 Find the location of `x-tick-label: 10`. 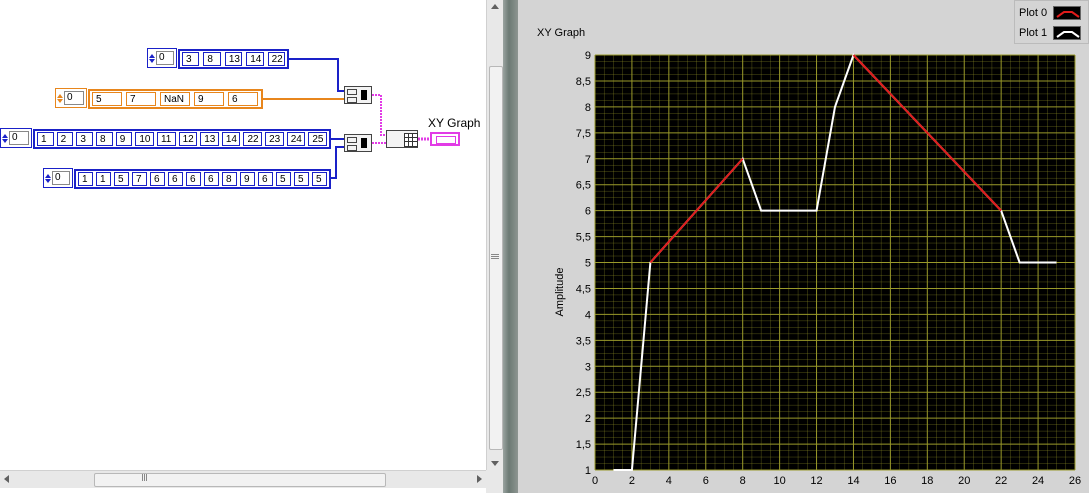

x-tick-label: 10 is located at coordinates (779, 481).